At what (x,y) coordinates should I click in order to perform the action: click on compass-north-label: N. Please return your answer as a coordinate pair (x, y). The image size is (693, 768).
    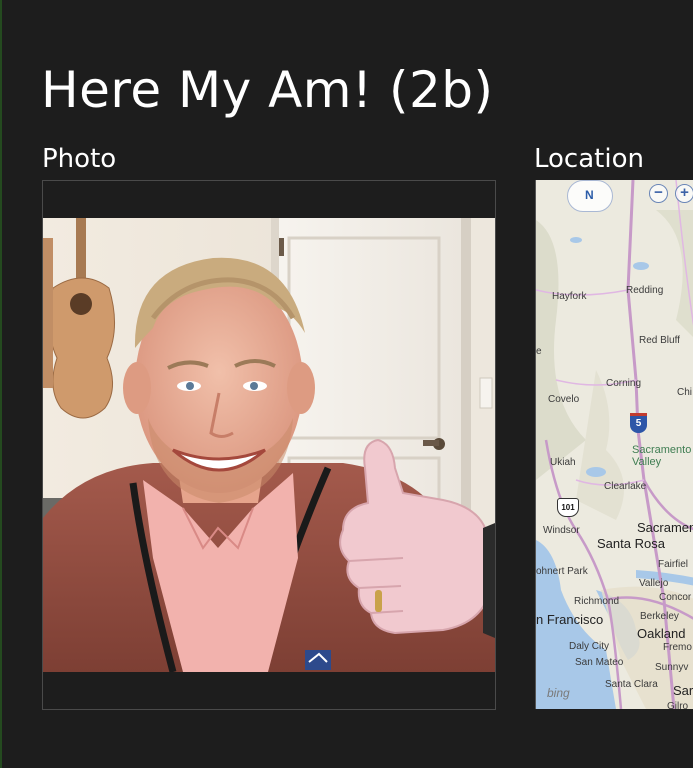
    Looking at the image, I should click on (589, 195).